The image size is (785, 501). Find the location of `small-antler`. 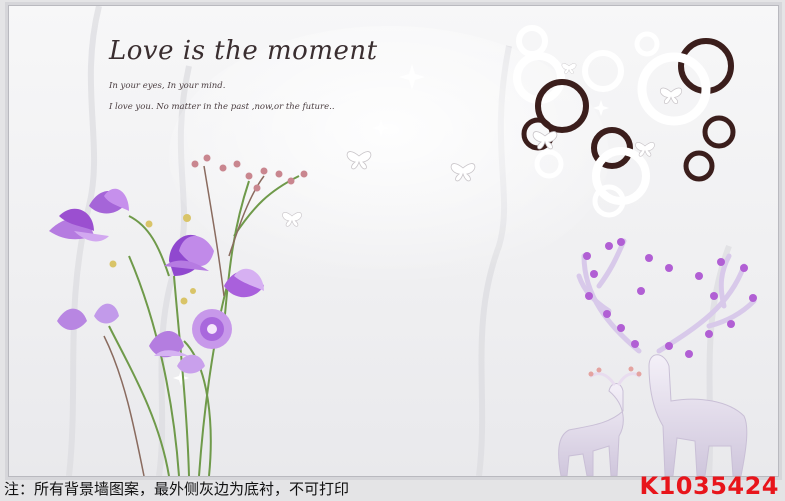

small-antler is located at coordinates (615, 379).